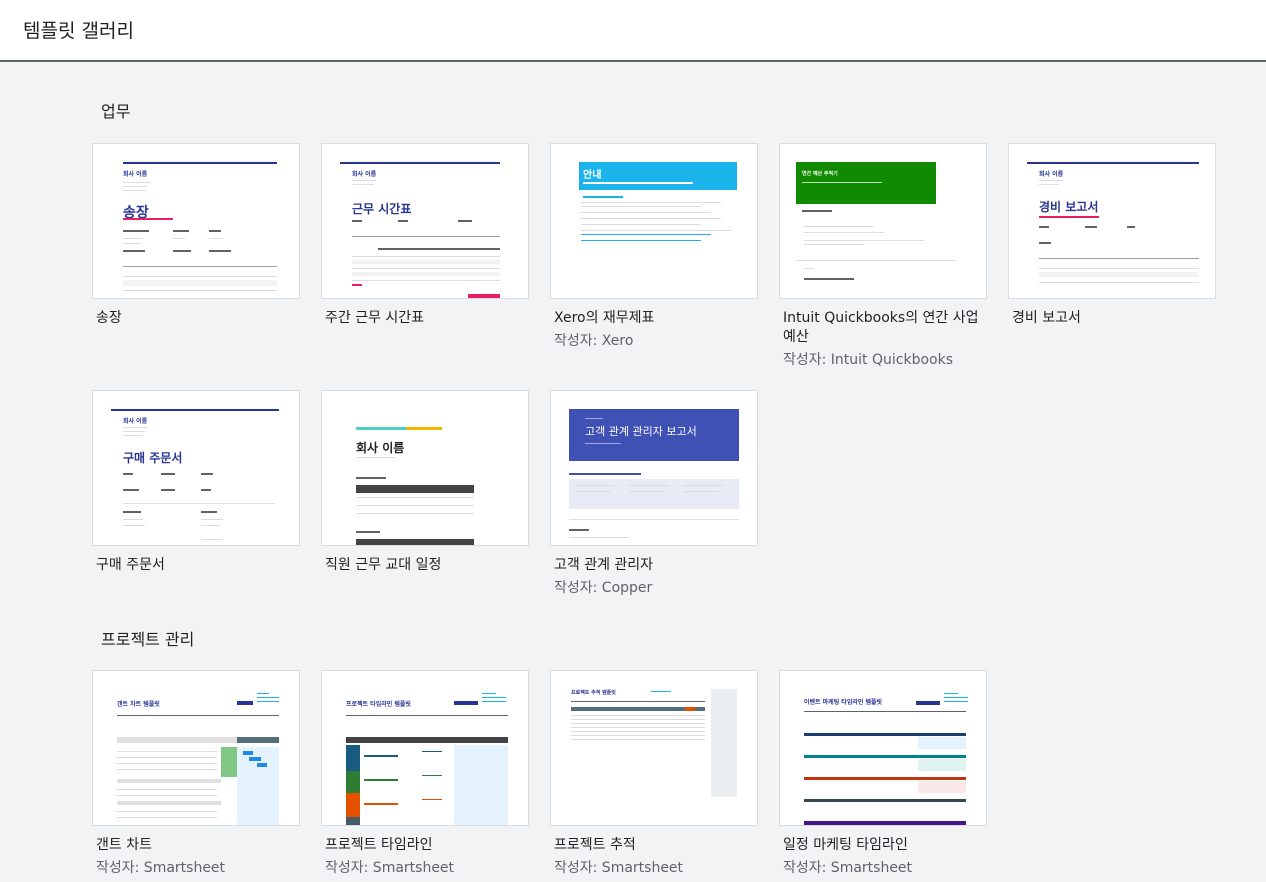  I want to click on thumbnail-text: 고객 관계 관리자 보고서, so click(641, 431).